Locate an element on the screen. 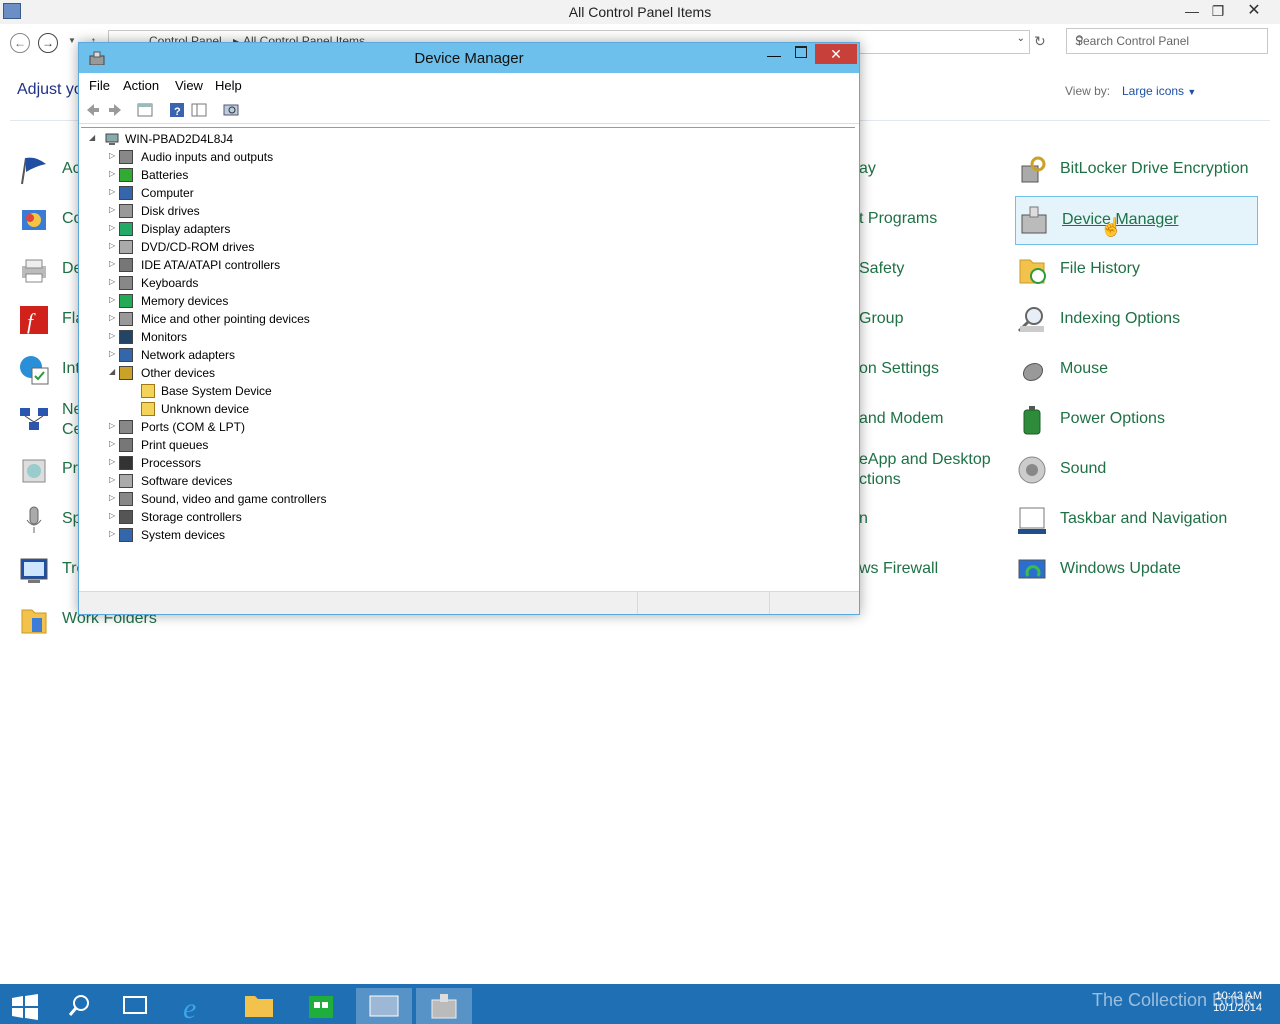 The image size is (1280, 1024). start-button-icon is located at coordinates (25, 1006).